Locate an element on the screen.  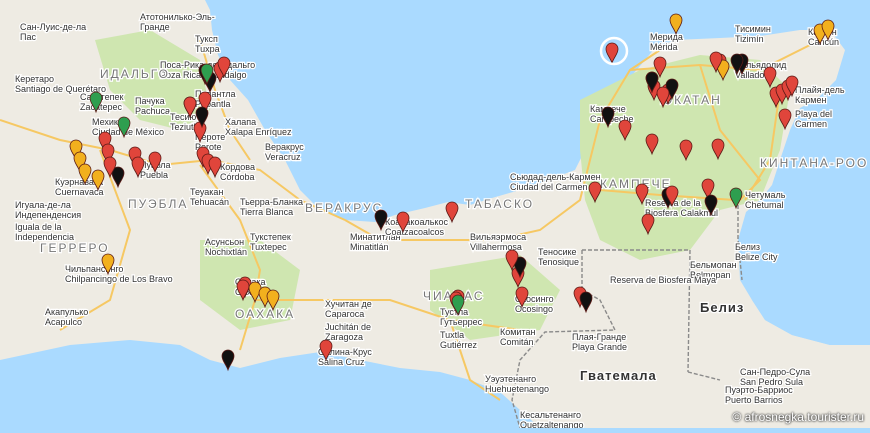
region-label: ИДАЛЬГО is located at coordinates (135, 74).